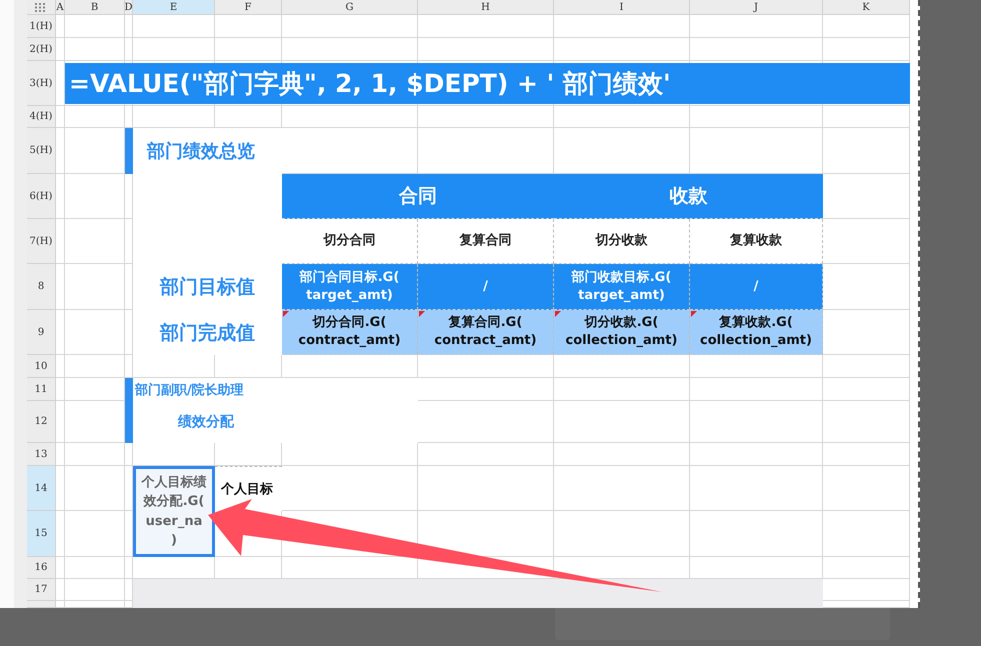  Describe the element at coordinates (248, 7) in the screenshot. I see `column-header: F` at that location.